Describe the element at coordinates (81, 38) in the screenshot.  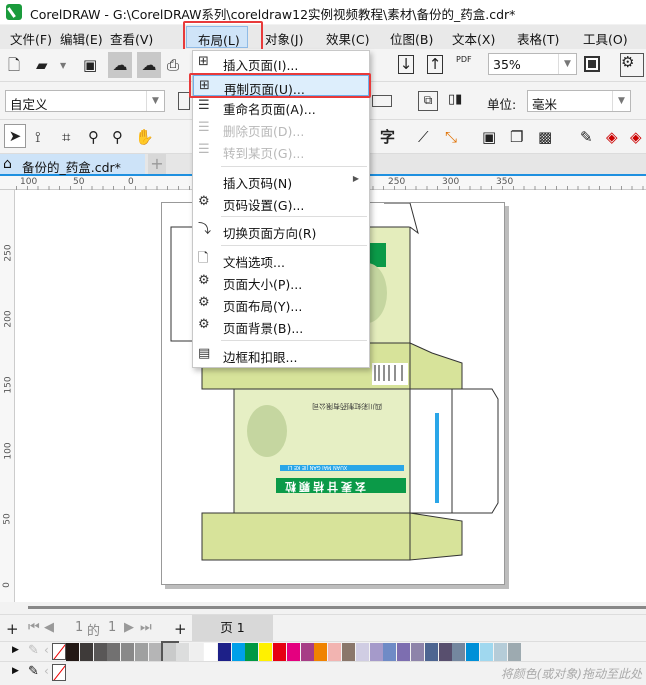
I see `menu-edit: 编辑(E)` at that location.